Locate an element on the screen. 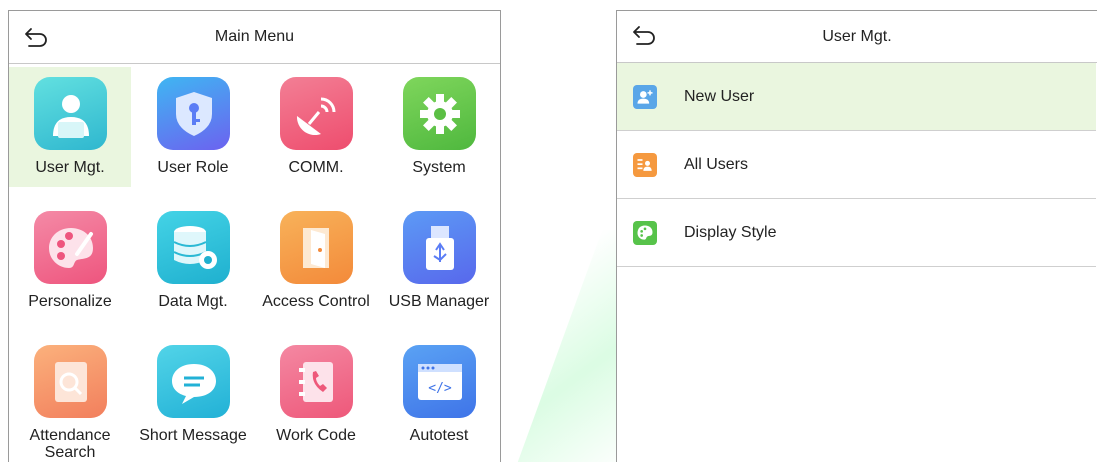 This screenshot has width=1097, height=462. menu-item-personalize: Personalize is located at coordinates (70, 261).